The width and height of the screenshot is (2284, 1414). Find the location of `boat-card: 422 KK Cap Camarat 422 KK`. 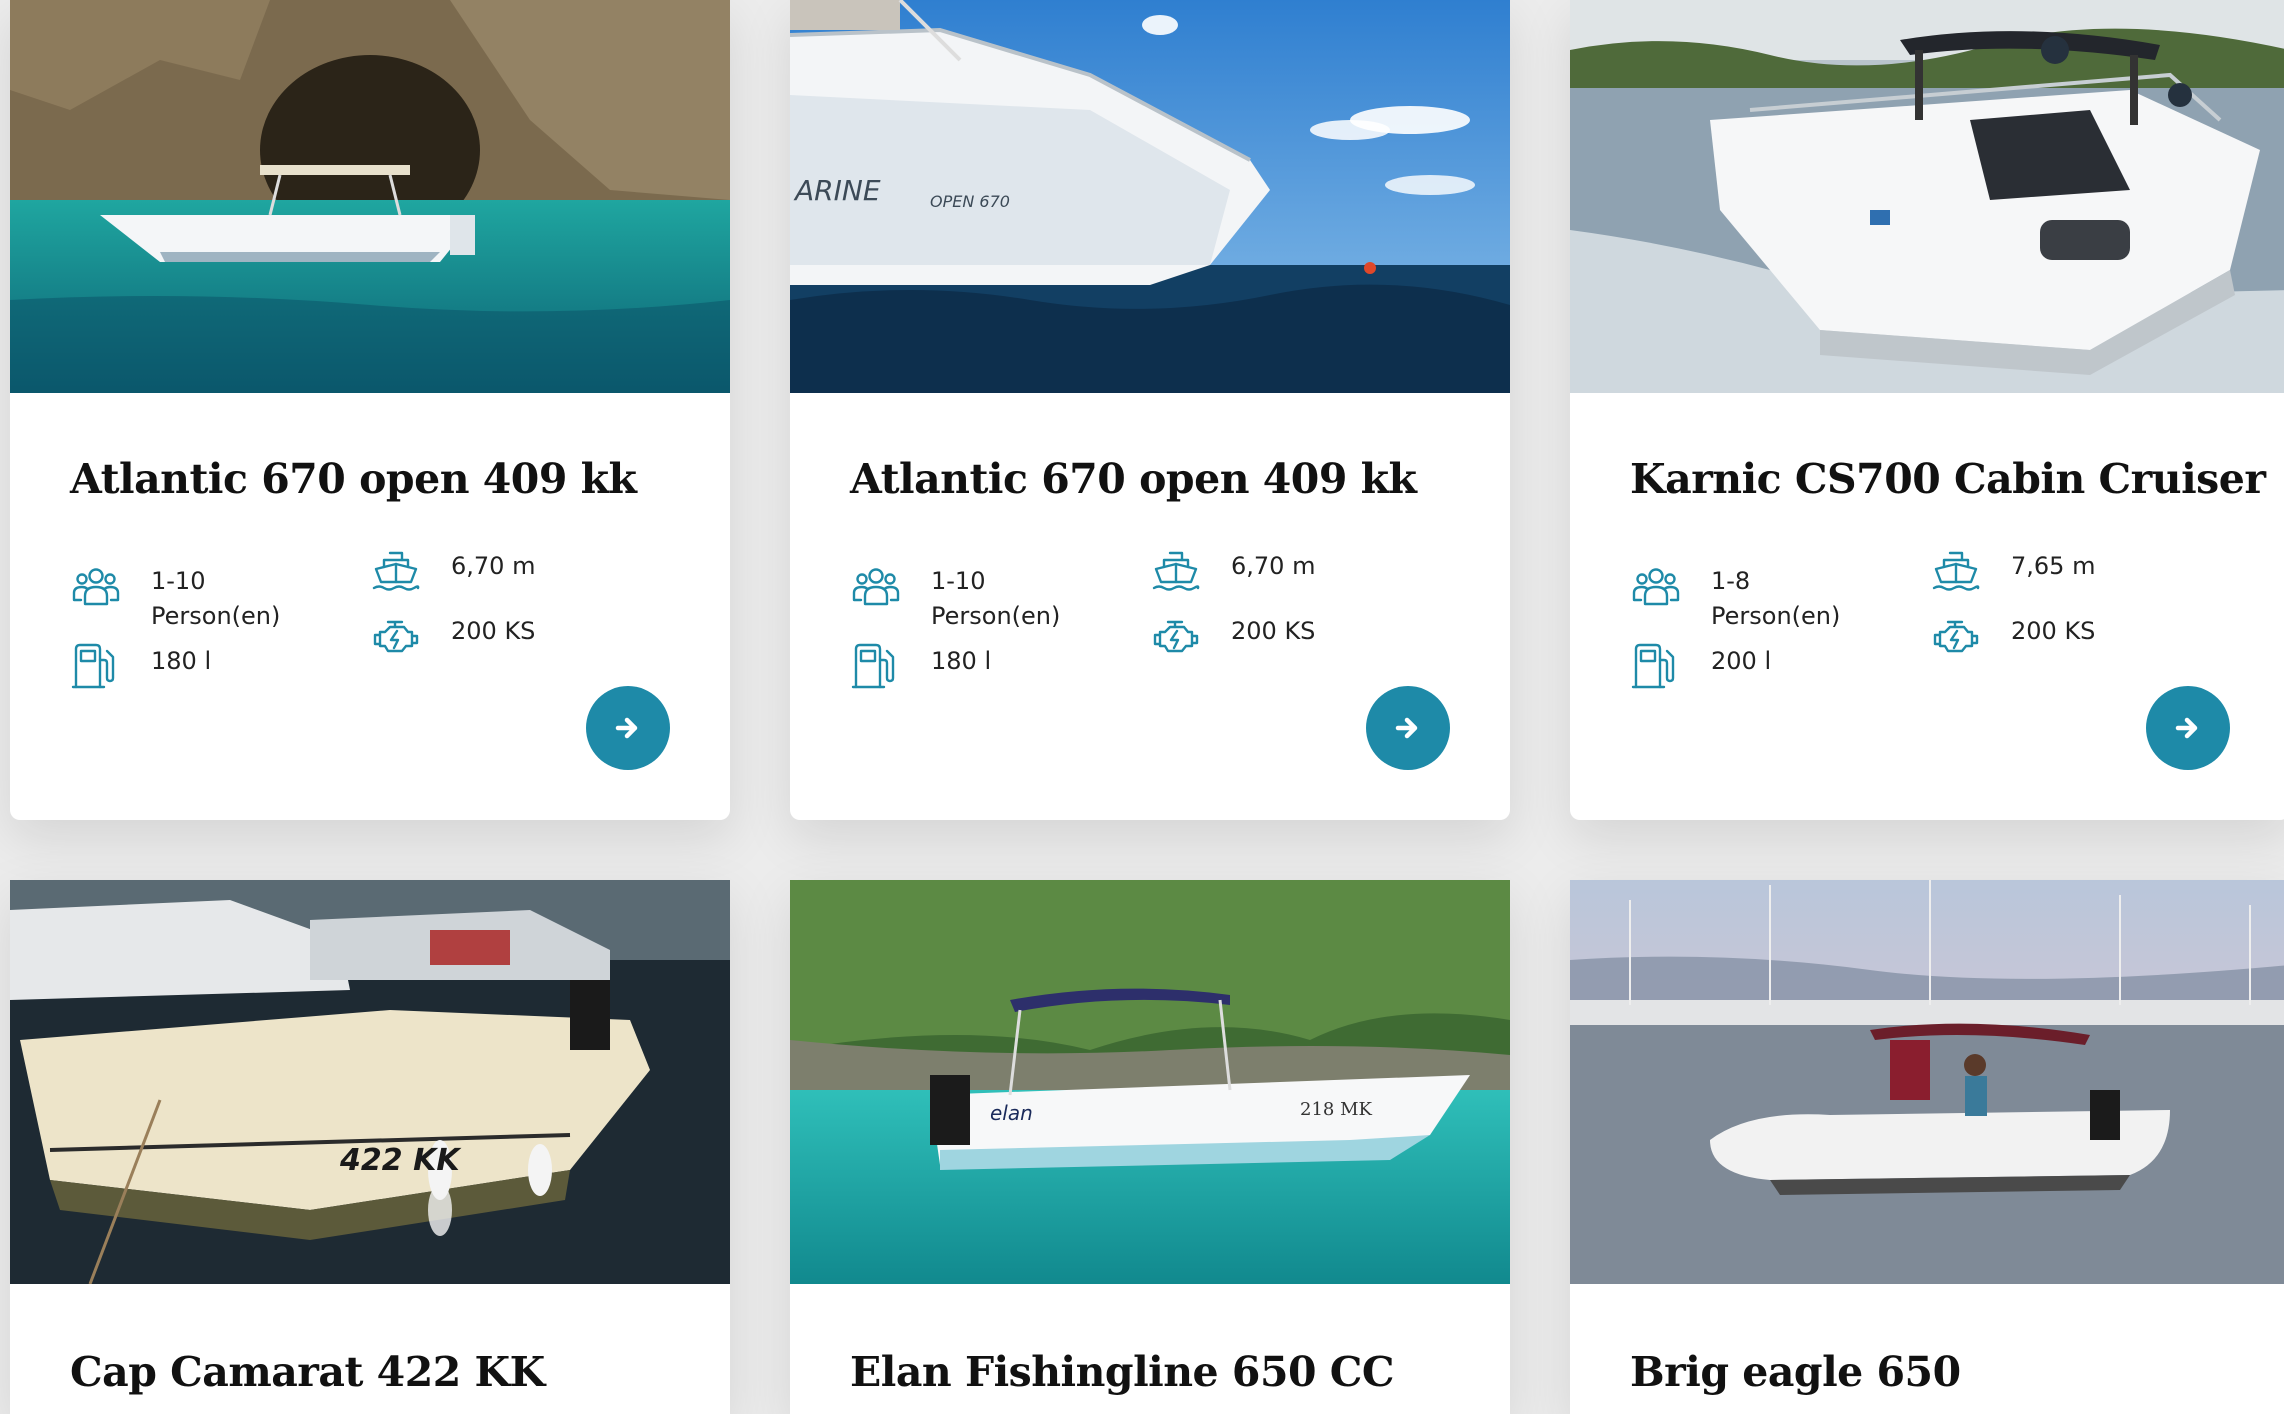

boat-card: 422 KK Cap Camarat 422 KK is located at coordinates (370, 1147).